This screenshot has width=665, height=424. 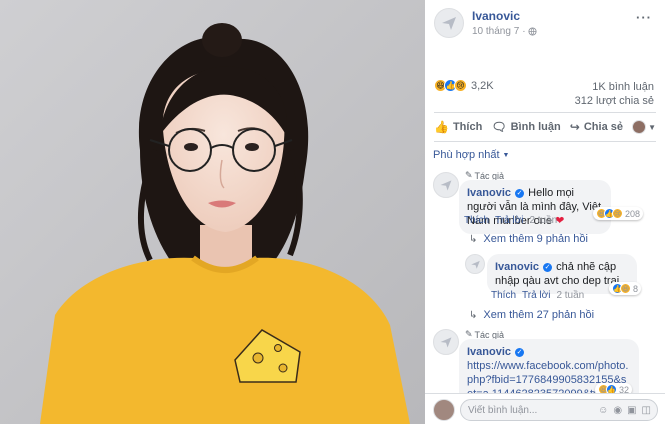 What do you see at coordinates (614, 101) in the screenshot?
I see `share-count: 312 lượt chia sẻ` at bounding box center [614, 101].